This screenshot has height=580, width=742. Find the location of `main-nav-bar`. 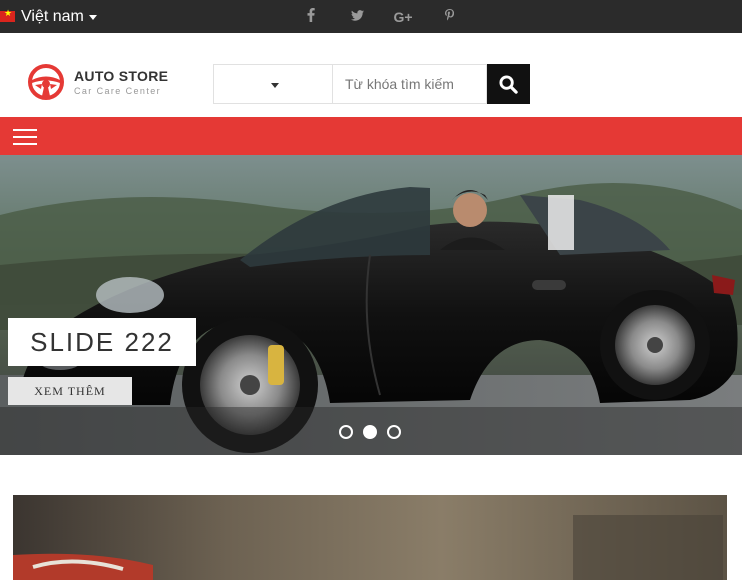

main-nav-bar is located at coordinates (371, 136).